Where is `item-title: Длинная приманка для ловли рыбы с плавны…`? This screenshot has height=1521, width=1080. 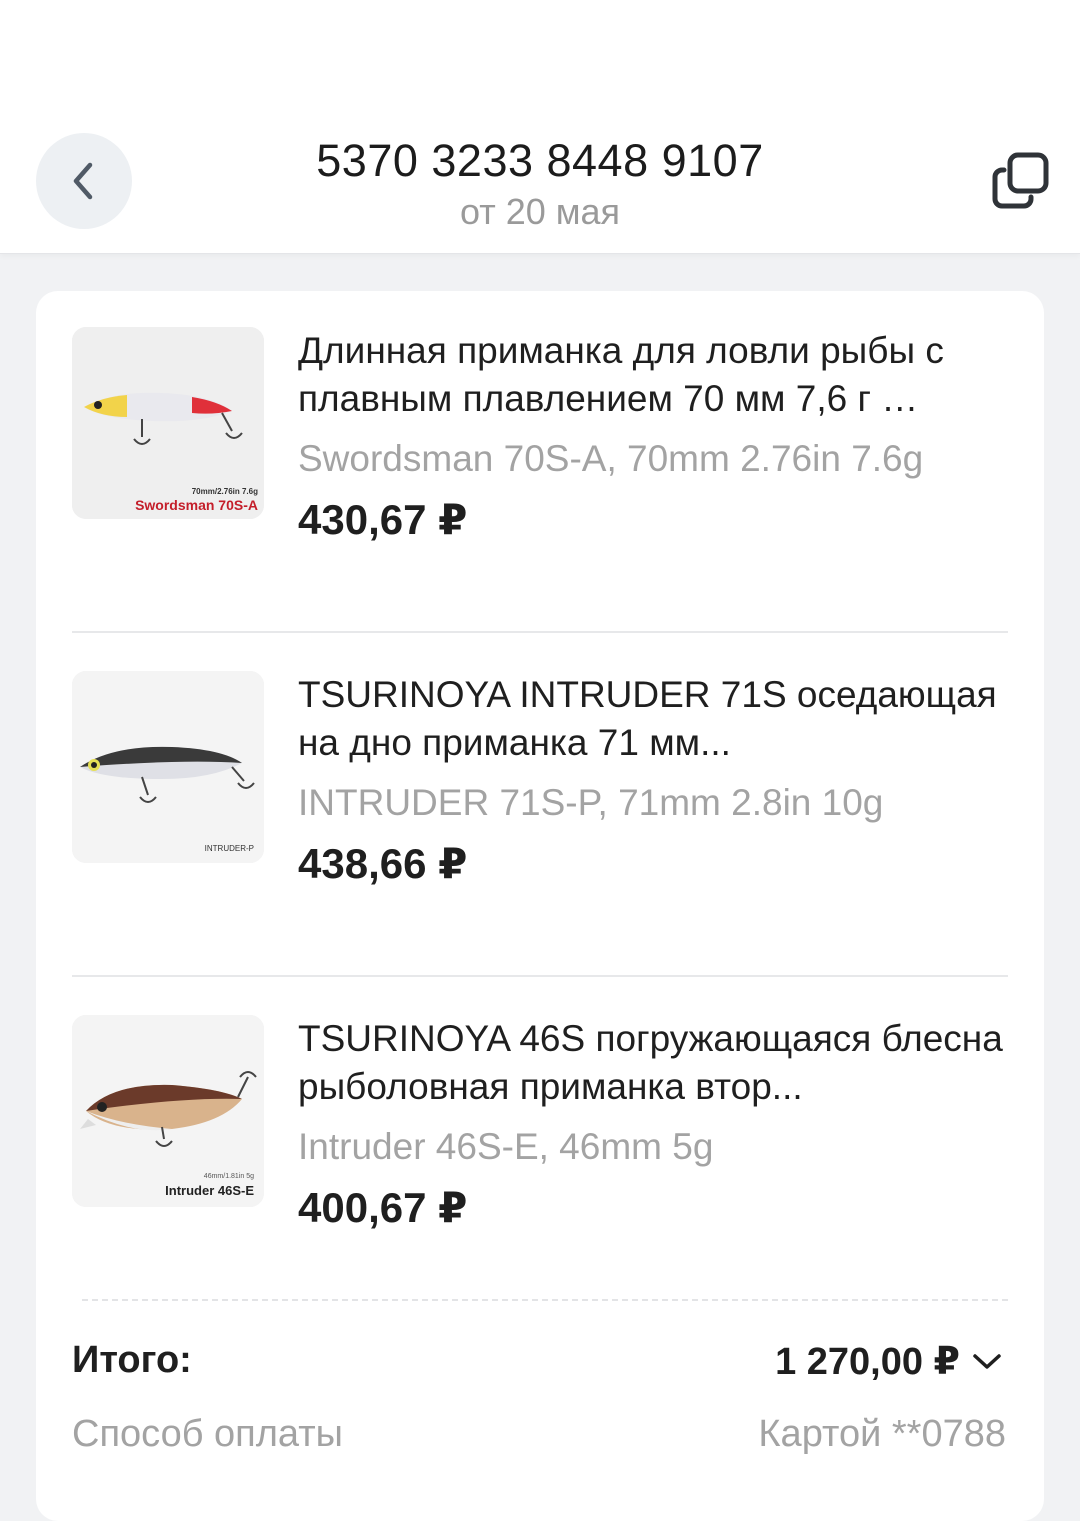
item-title: Длинная приманка для ловли рыбы с плавны… is located at coordinates (621, 374).